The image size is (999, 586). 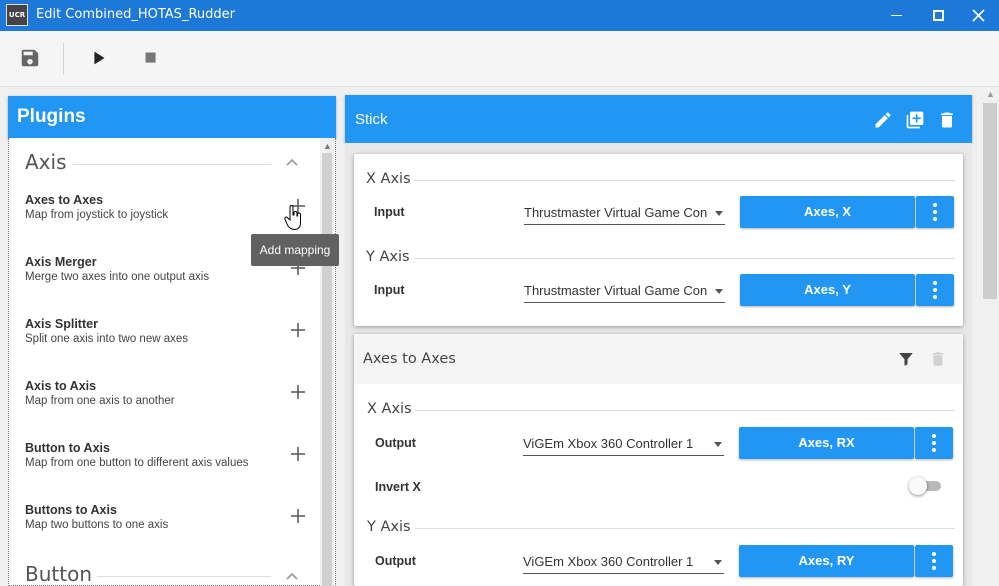 I want to click on plugin-name: Buttons to Axis, so click(x=71, y=510).